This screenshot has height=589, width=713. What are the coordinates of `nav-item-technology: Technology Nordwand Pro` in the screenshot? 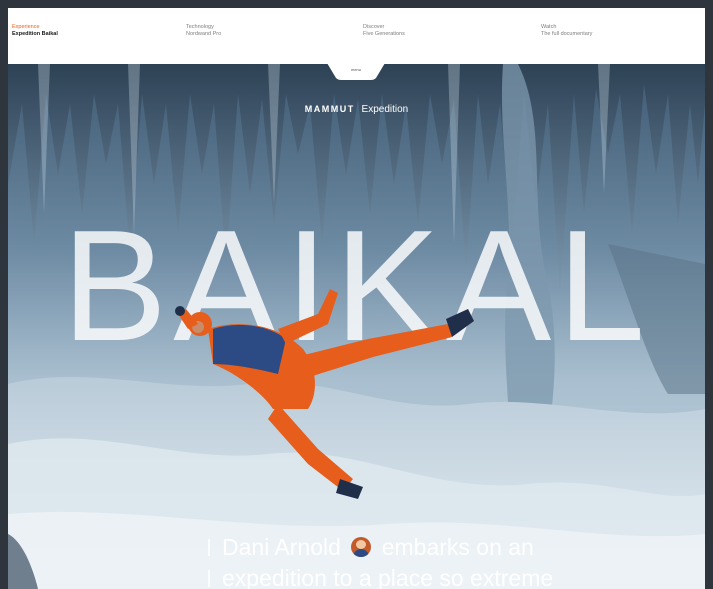 It's located at (203, 31).